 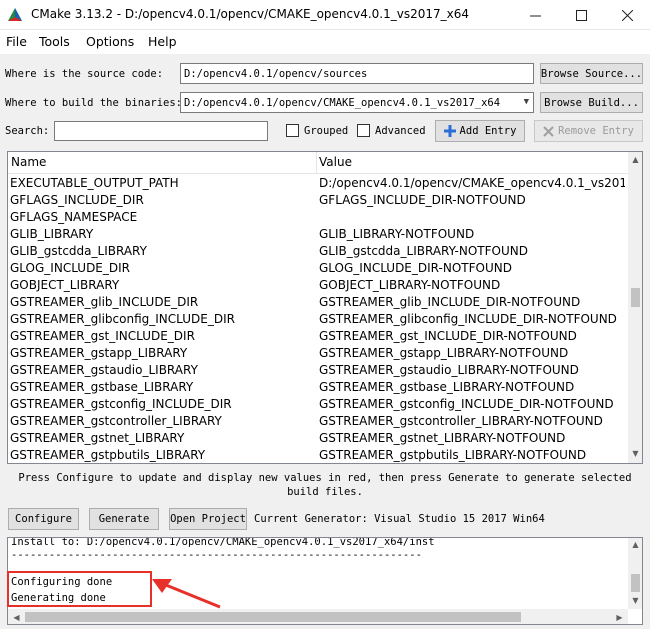 I want to click on scroll-right-icon: ▶, so click(x=619, y=617).